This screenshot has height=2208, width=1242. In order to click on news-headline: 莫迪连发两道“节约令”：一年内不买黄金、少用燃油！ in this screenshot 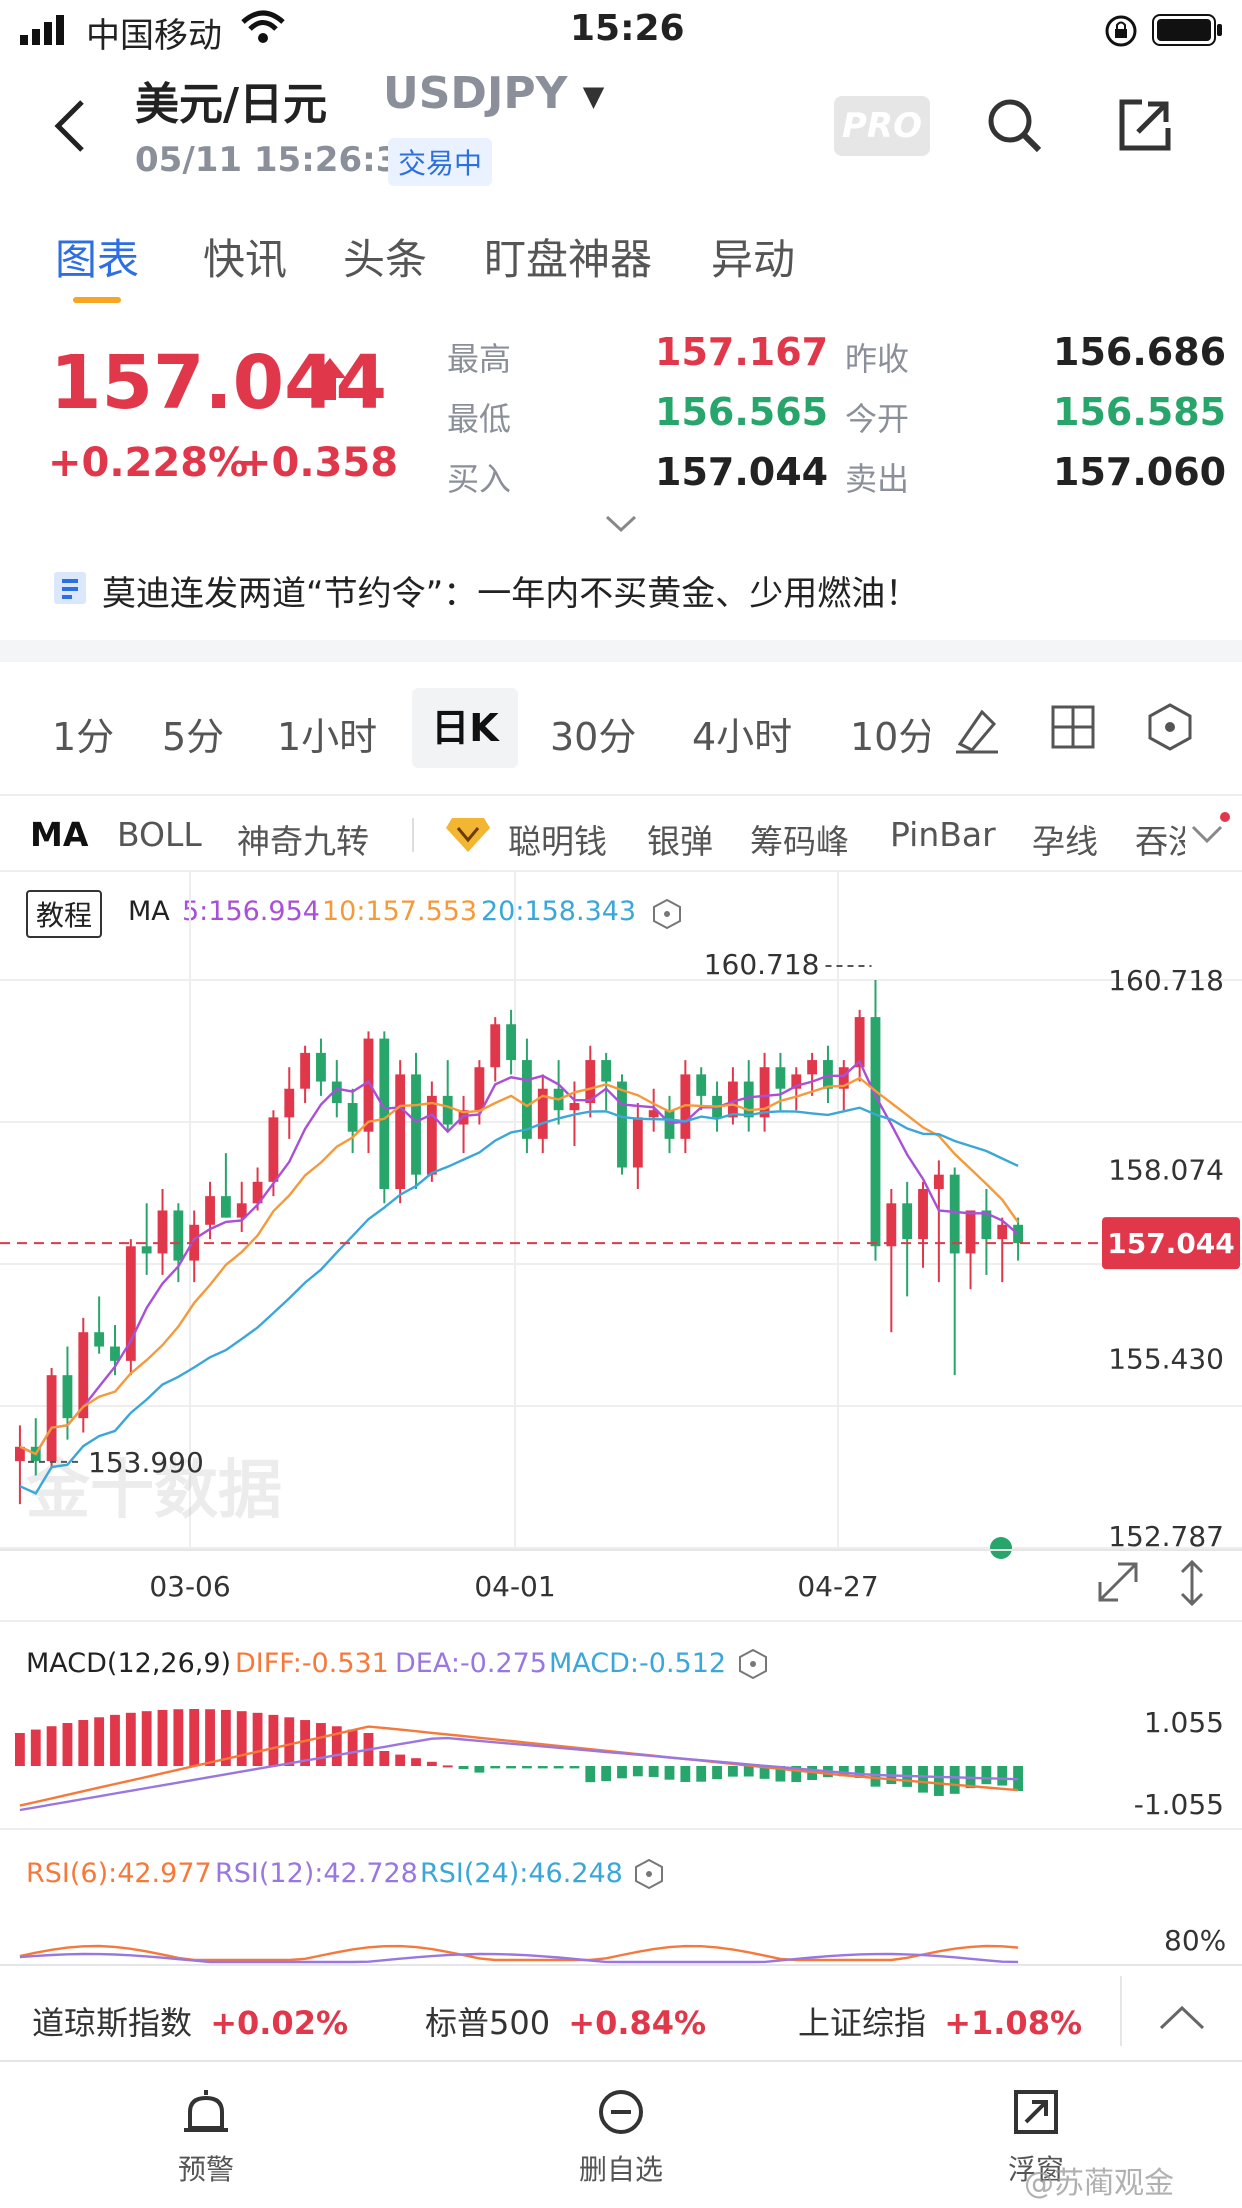, I will do `click(510, 590)`.